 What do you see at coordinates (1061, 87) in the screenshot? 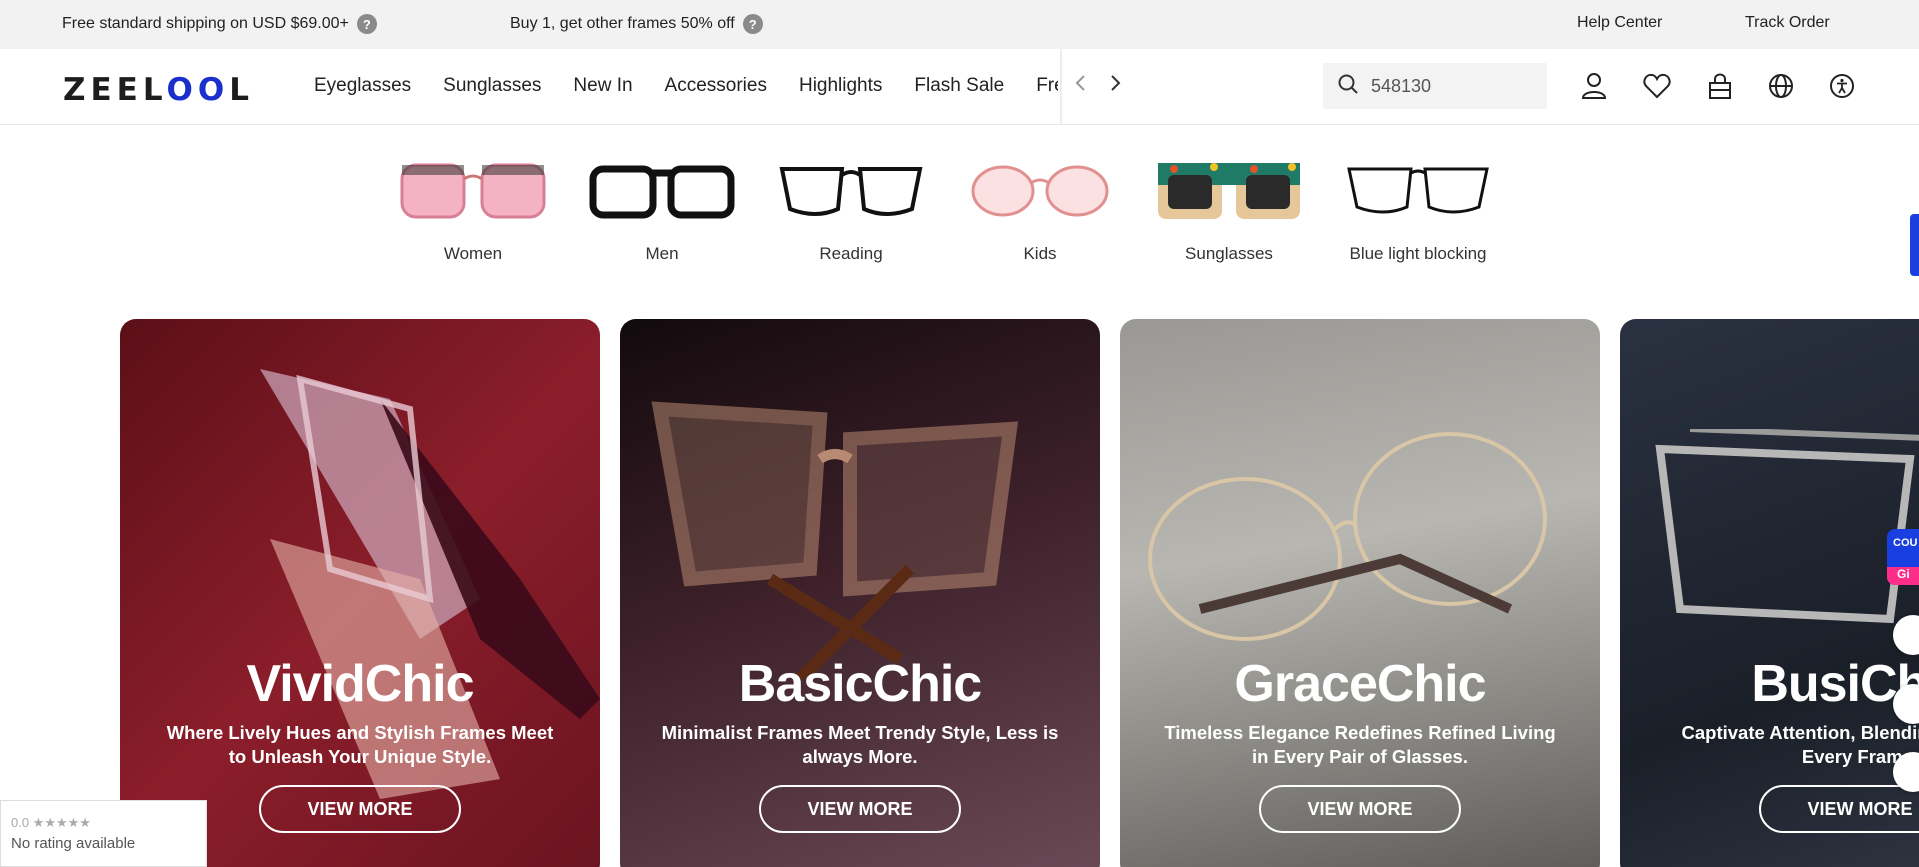
I see `nav-divider` at bounding box center [1061, 87].